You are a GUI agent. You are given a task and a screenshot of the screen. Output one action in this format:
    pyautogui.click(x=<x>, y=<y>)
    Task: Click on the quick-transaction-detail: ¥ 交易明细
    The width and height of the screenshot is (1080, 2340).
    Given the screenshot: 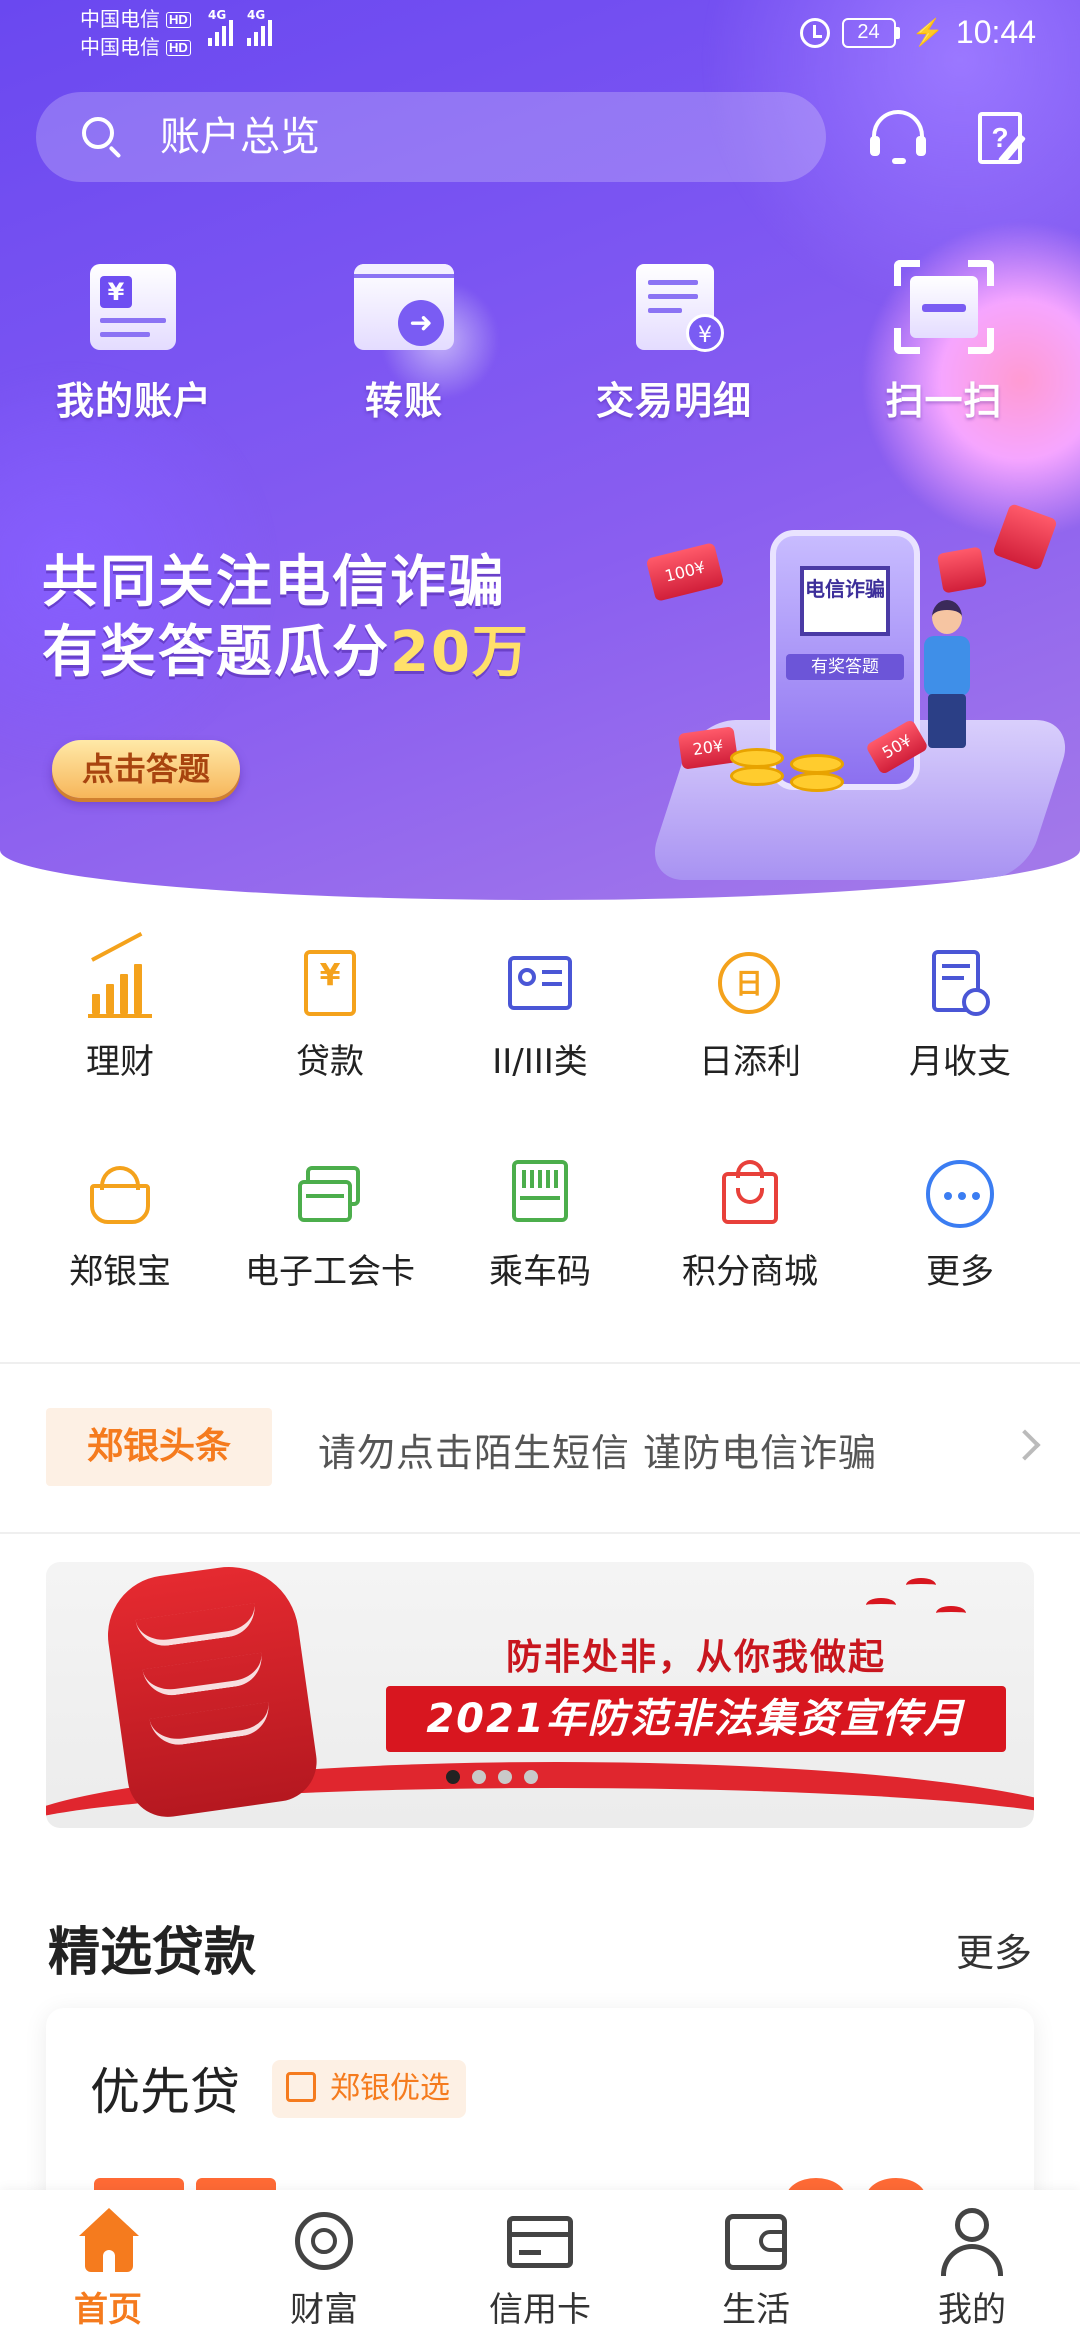 What is the action you would take?
    pyautogui.click(x=674, y=342)
    